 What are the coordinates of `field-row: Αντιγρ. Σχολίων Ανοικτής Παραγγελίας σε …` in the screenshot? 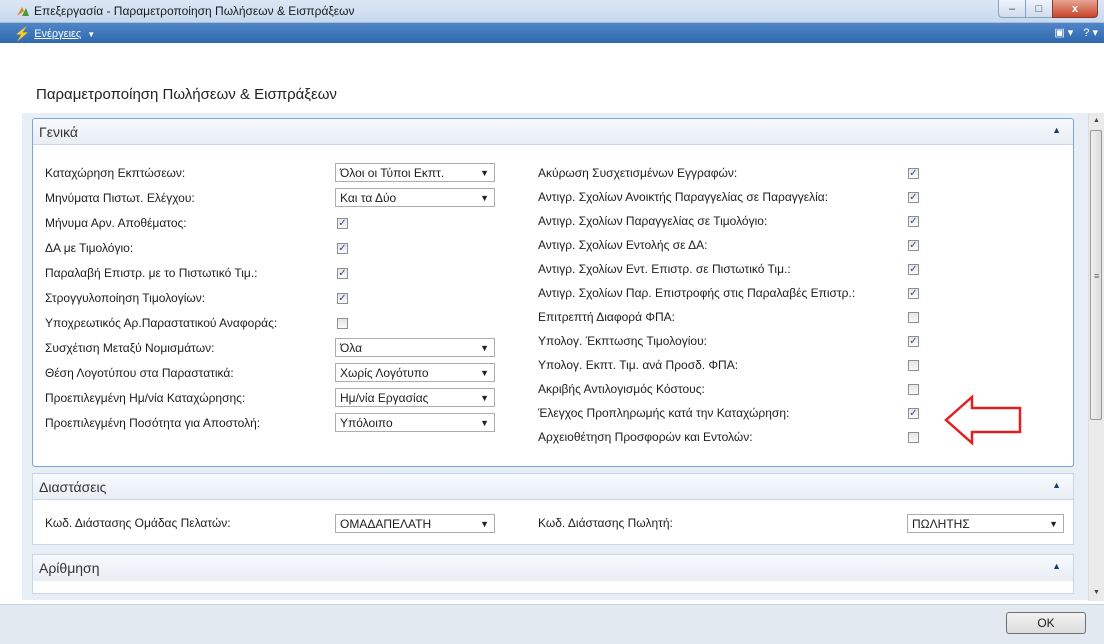 It's located at (683, 197).